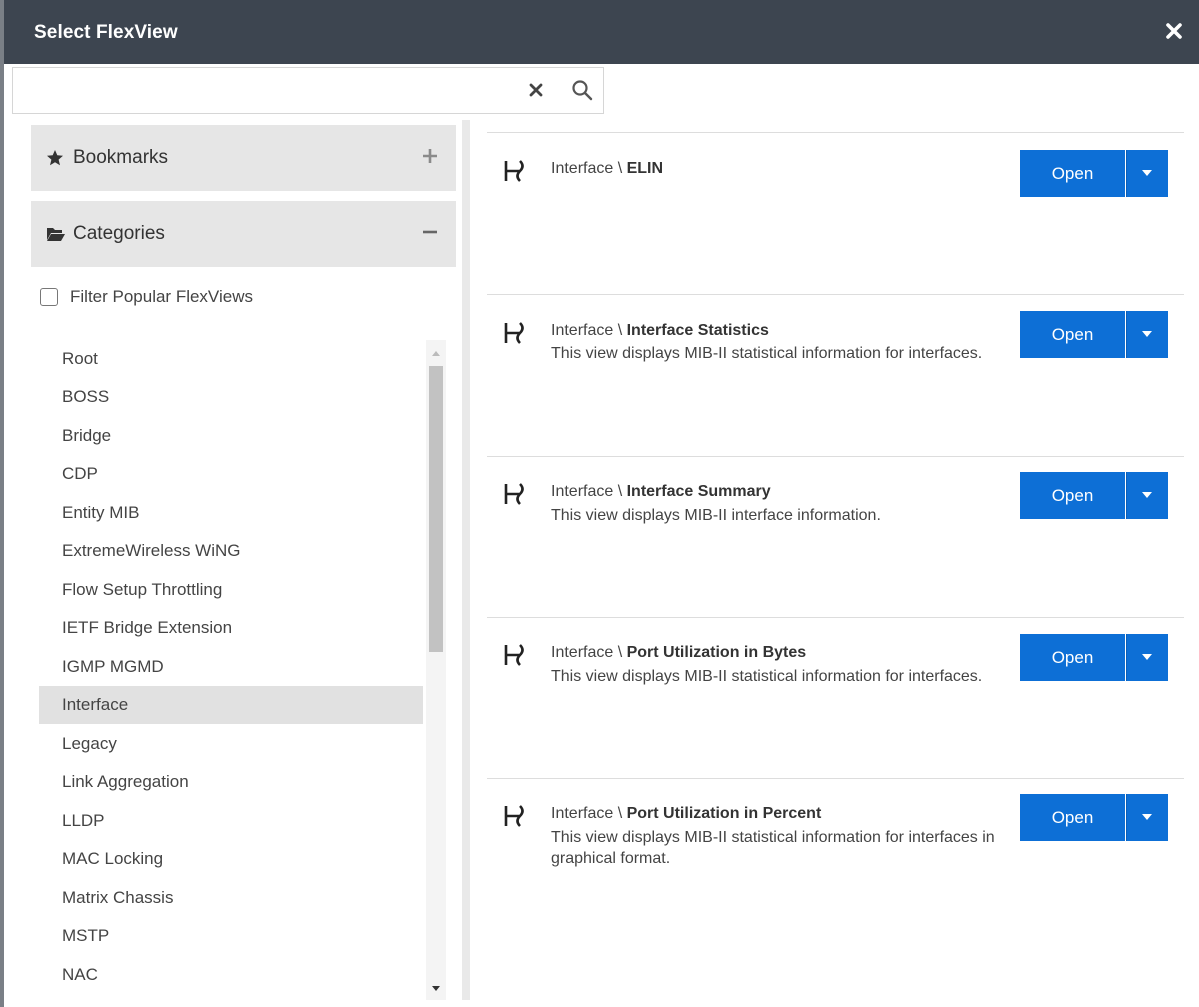 The width and height of the screenshot is (1199, 1007). Describe the element at coordinates (231, 782) in the screenshot. I see `category-item-link-aggregation: Link Aggregation` at that location.